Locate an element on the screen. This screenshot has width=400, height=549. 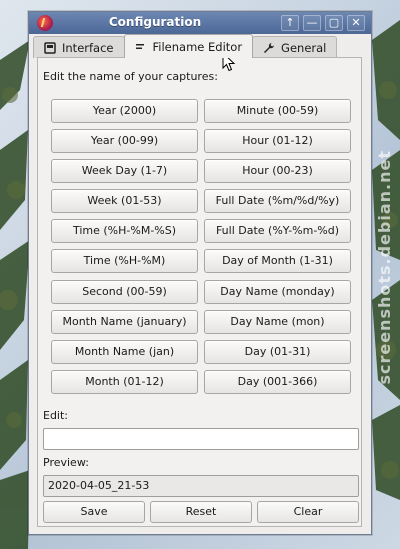
tab-filename-editor-label: Filename Editor is located at coordinates (197, 46).